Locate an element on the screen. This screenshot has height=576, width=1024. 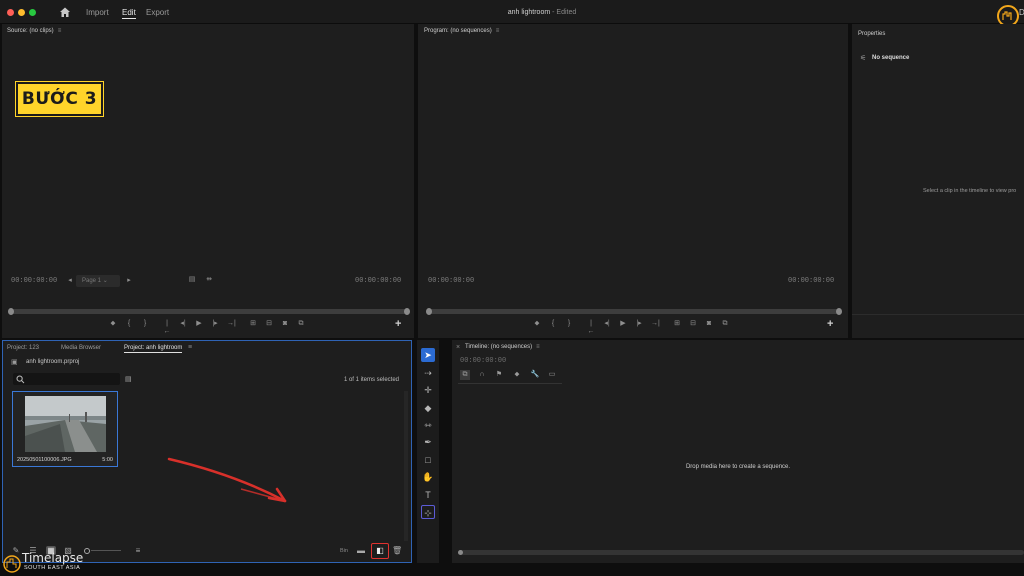
track-select-tool-icon: ⇢ is located at coordinates (428, 373).